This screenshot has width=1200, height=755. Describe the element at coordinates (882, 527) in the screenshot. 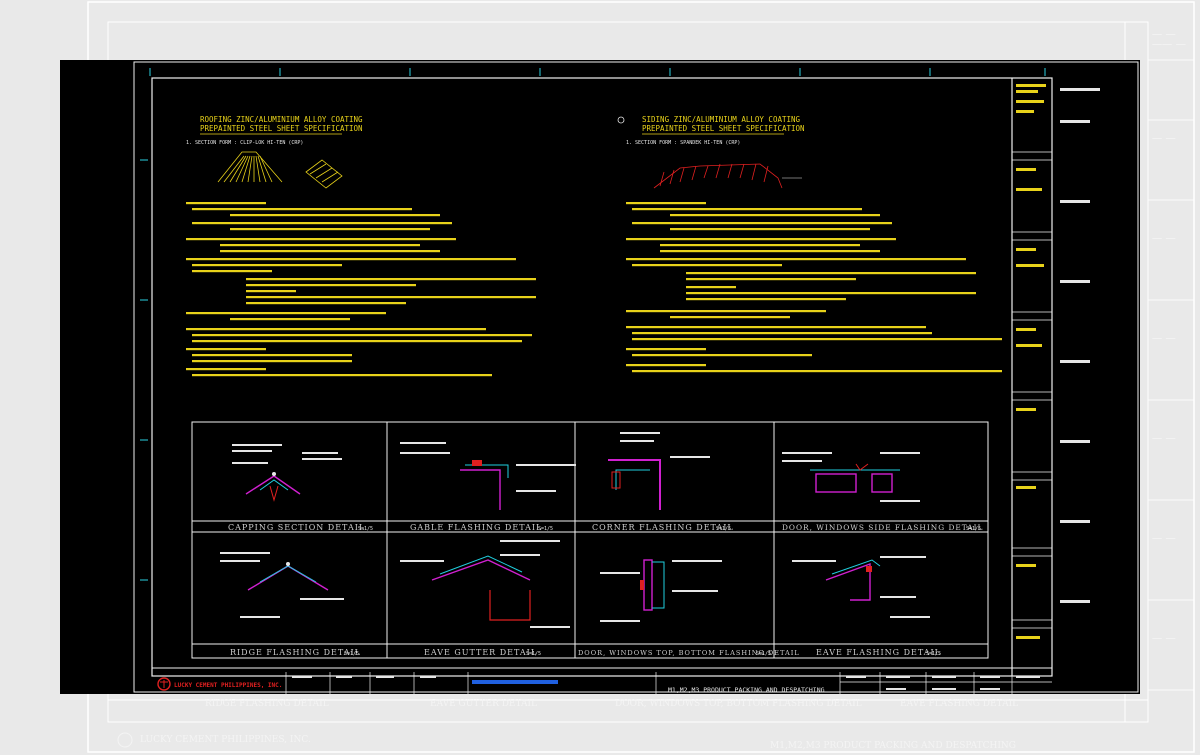

I see `caption-door-window-side: DOOR, WINDOWS SIDE FLASHING DETAIL` at that location.